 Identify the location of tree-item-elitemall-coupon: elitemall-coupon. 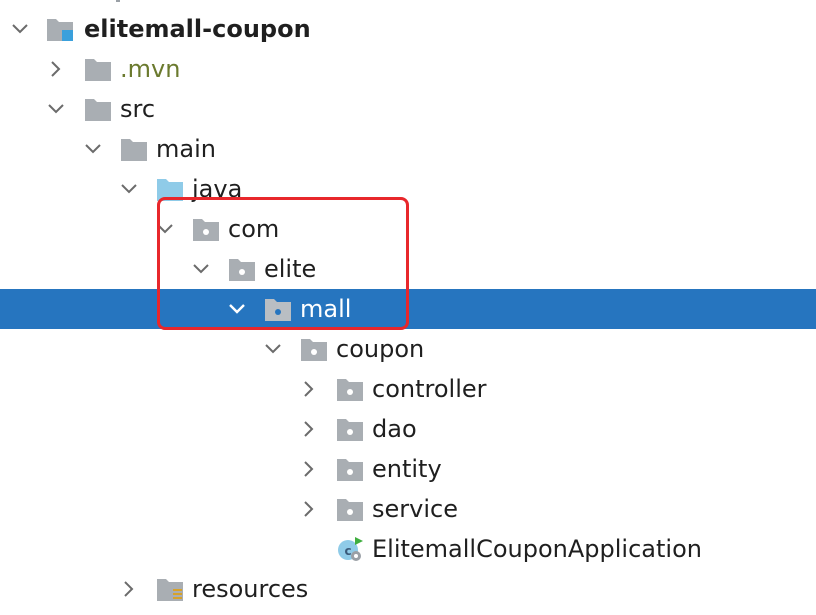
(408, 29).